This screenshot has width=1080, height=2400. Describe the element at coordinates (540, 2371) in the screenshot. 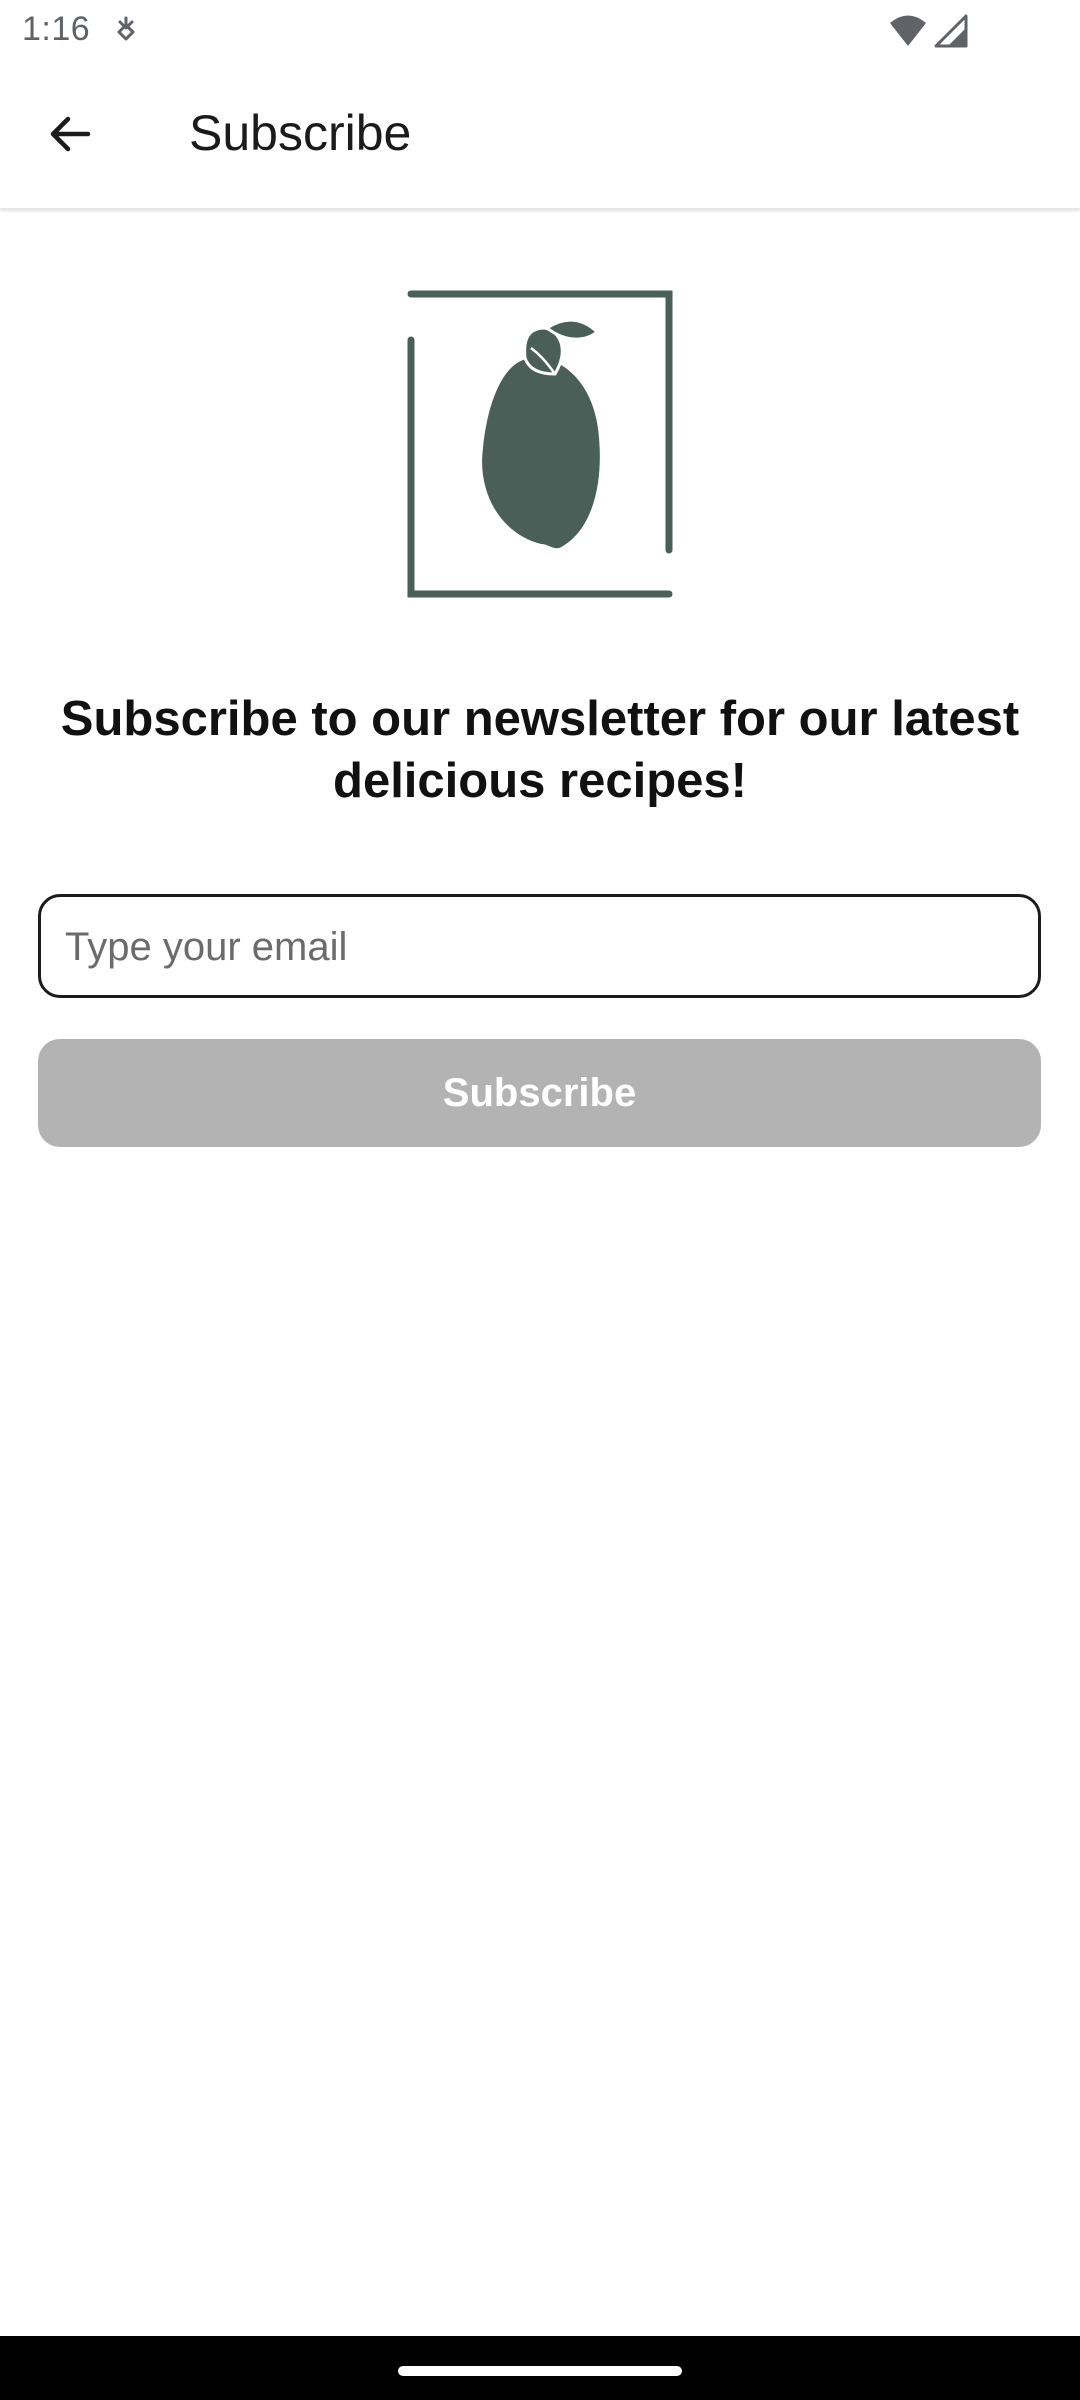

I see `home-handle` at that location.